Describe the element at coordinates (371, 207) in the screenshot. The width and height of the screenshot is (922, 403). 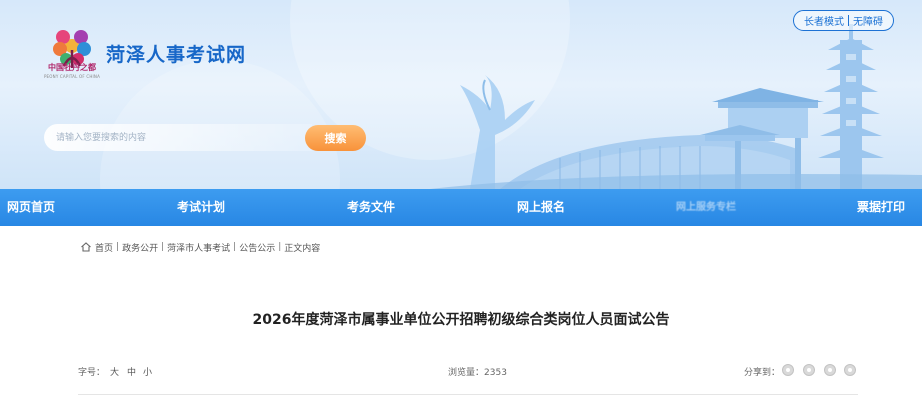
I see `nav-item-exam-documents: 考务文件` at that location.